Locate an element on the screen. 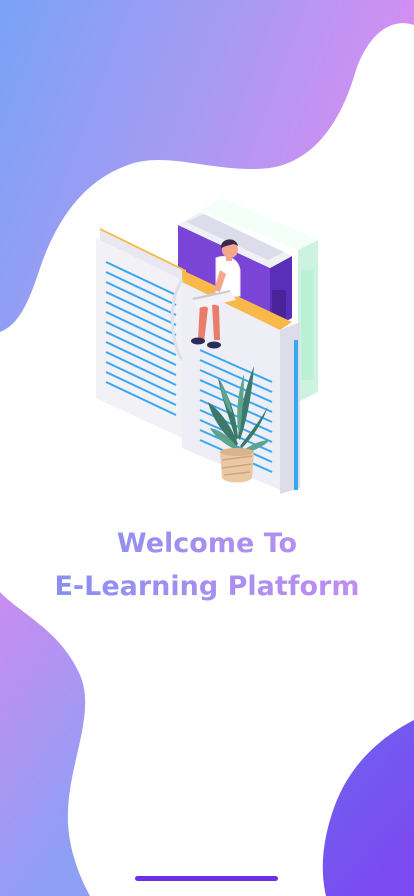 The height and width of the screenshot is (896, 414). welcome-title-line1: Welcome To is located at coordinates (207, 543).